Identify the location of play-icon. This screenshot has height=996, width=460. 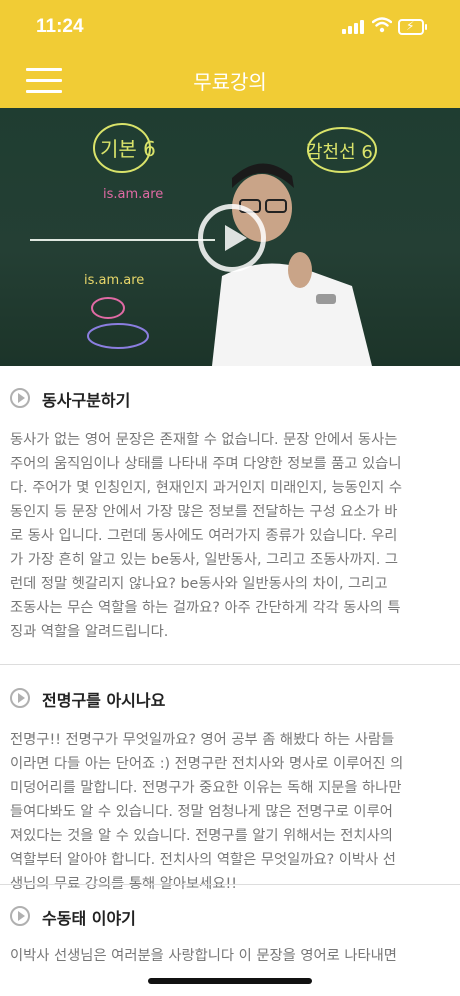
(232, 238).